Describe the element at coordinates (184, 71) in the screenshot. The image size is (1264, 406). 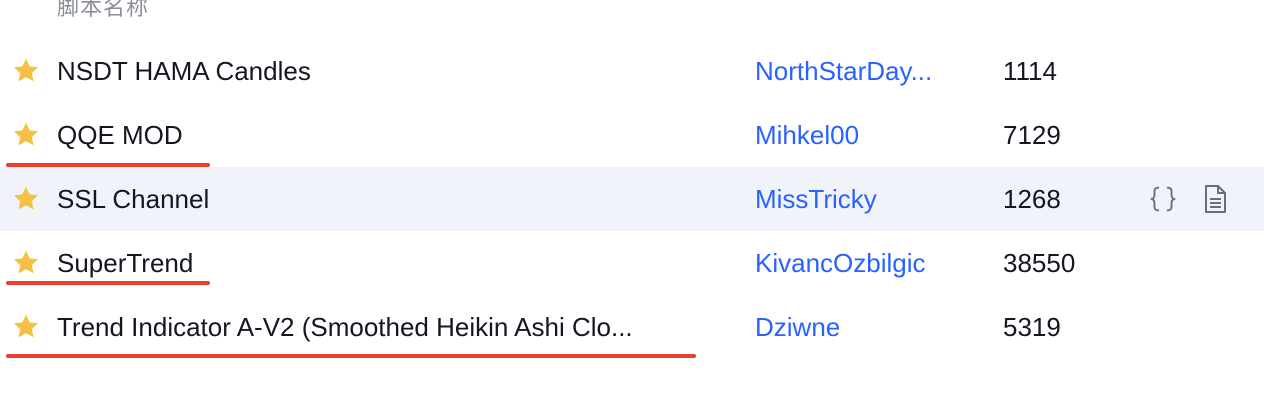
I see `script-name: NSDT HAMA Candles` at that location.